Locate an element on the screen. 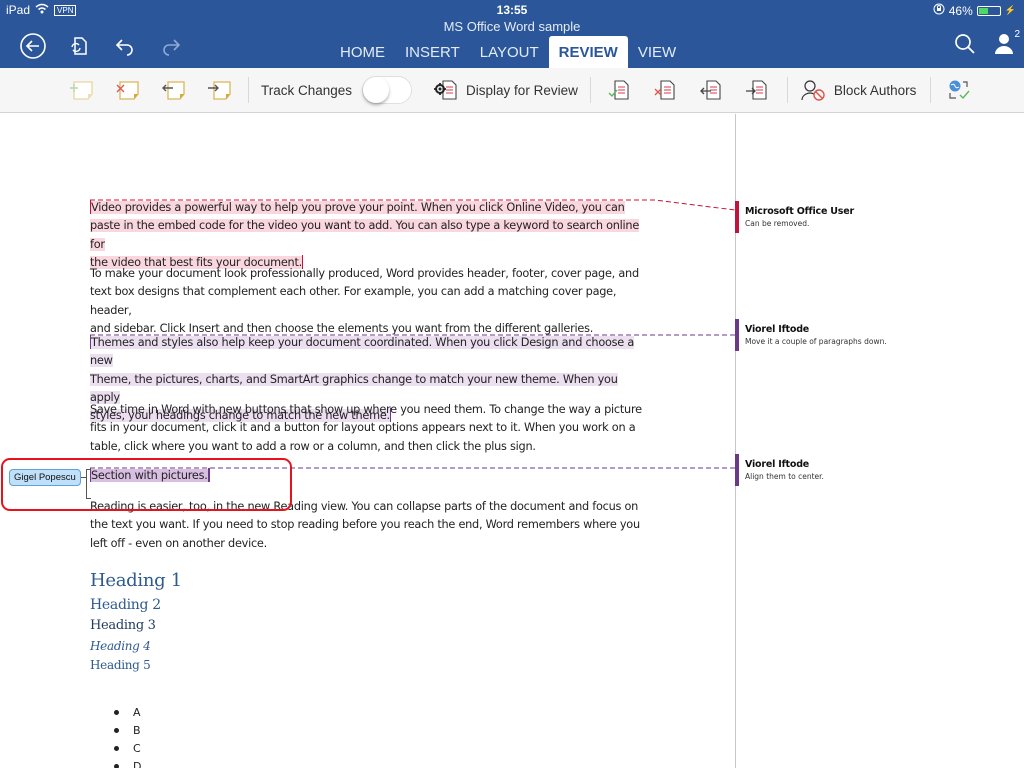 Image resolution: width=1024 pixels, height=768 pixels. share-count: 2 is located at coordinates (1017, 34).